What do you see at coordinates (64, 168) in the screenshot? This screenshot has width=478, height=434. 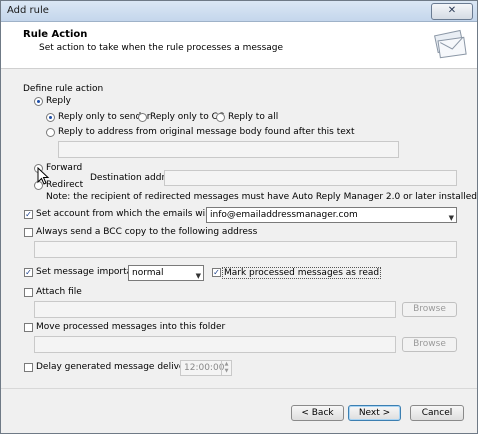 I see `forward-label: Forward` at bounding box center [64, 168].